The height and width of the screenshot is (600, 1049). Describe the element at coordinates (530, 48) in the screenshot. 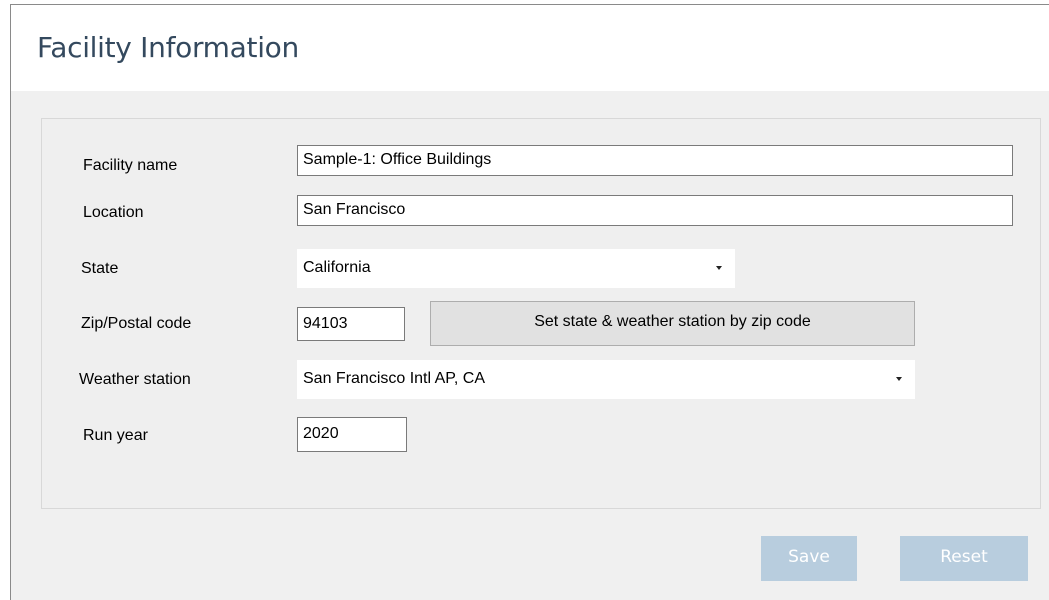

I see `page-header: Facility Information` at that location.